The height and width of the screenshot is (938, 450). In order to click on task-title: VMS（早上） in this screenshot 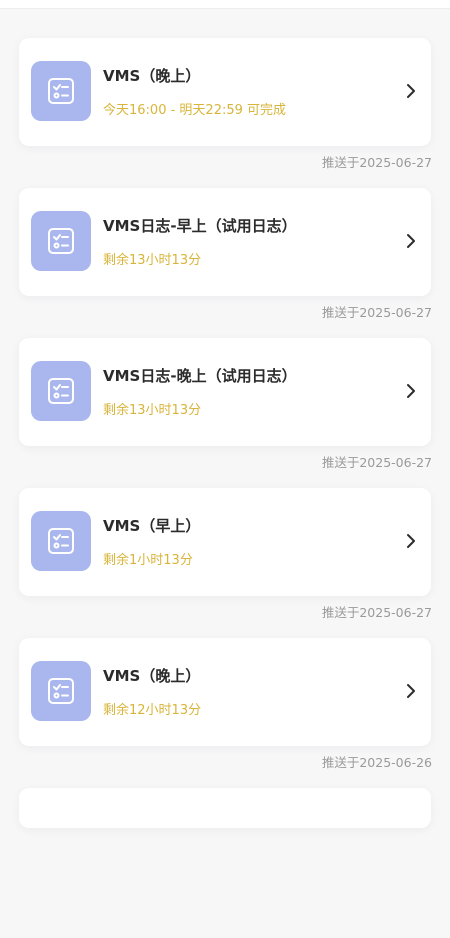, I will do `click(152, 526)`.